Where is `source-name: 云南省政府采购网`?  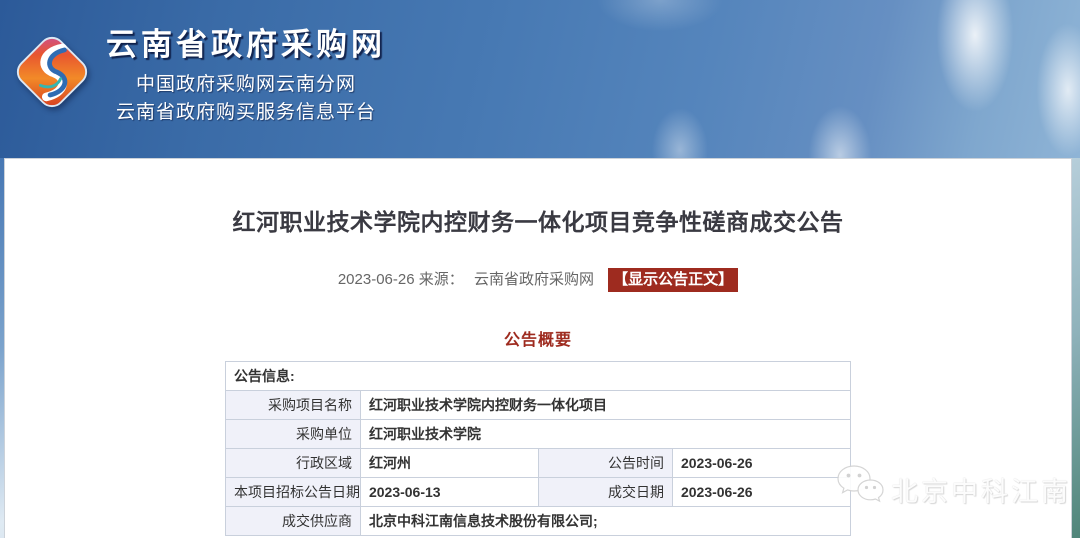
source-name: 云南省政府采购网 is located at coordinates (533, 279).